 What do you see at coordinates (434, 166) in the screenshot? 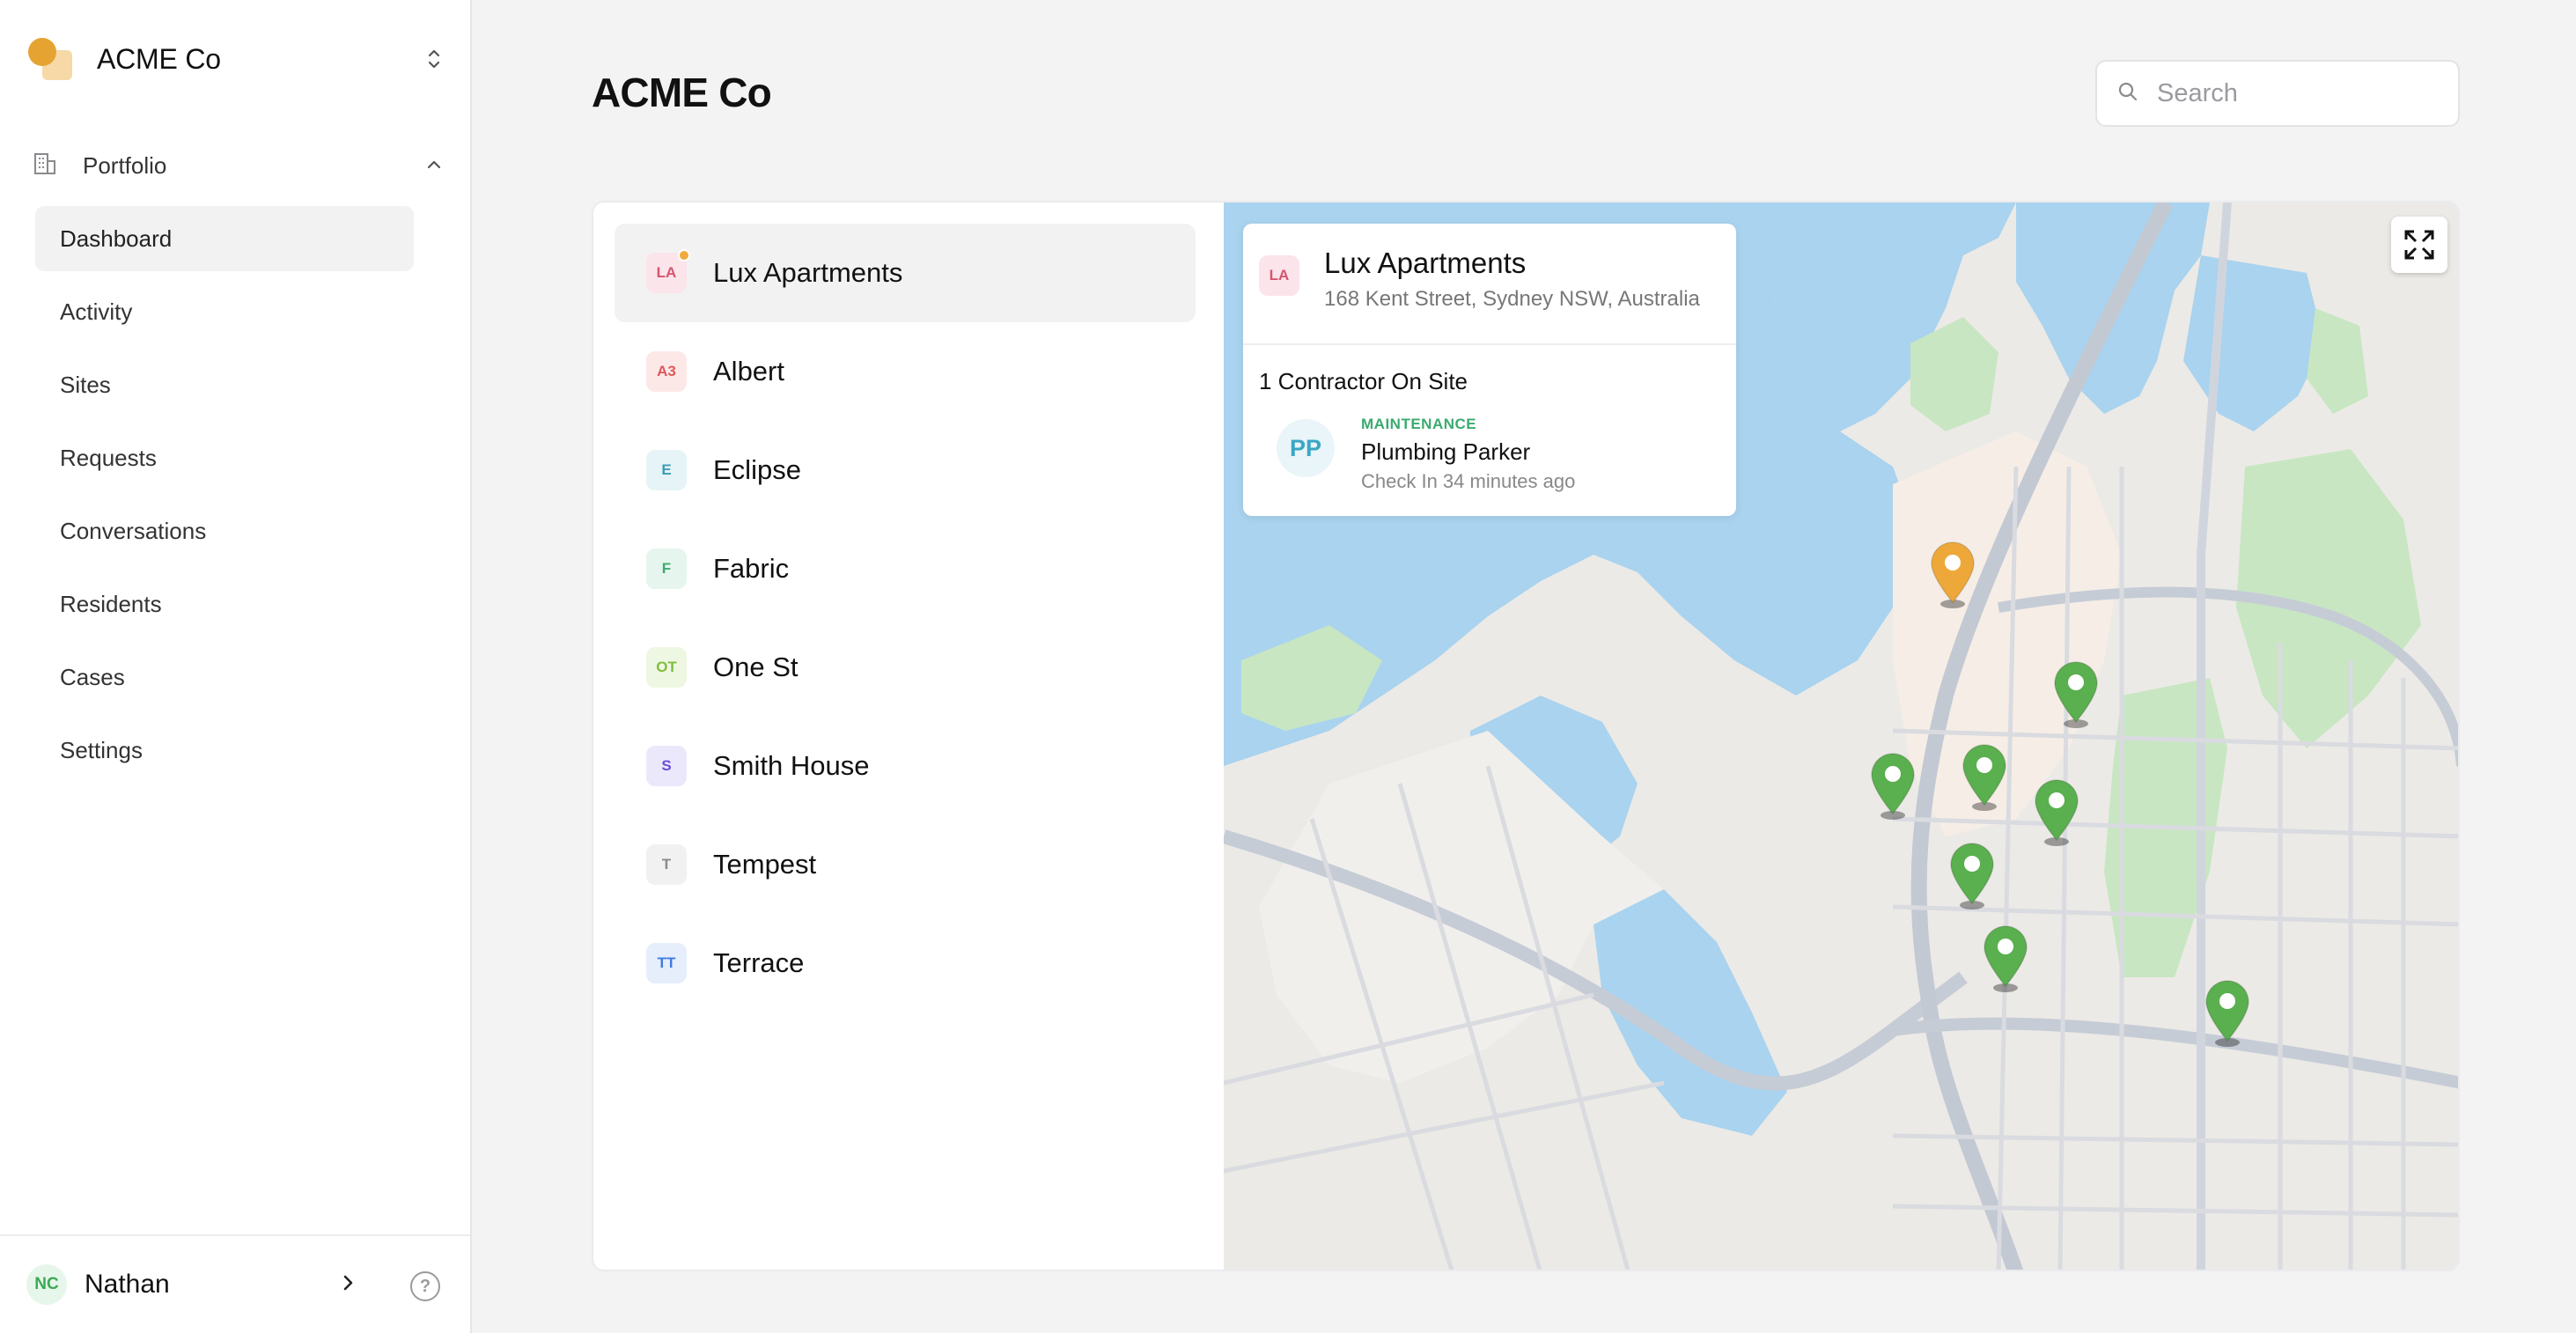
I see `chevron-up-icon` at bounding box center [434, 166].